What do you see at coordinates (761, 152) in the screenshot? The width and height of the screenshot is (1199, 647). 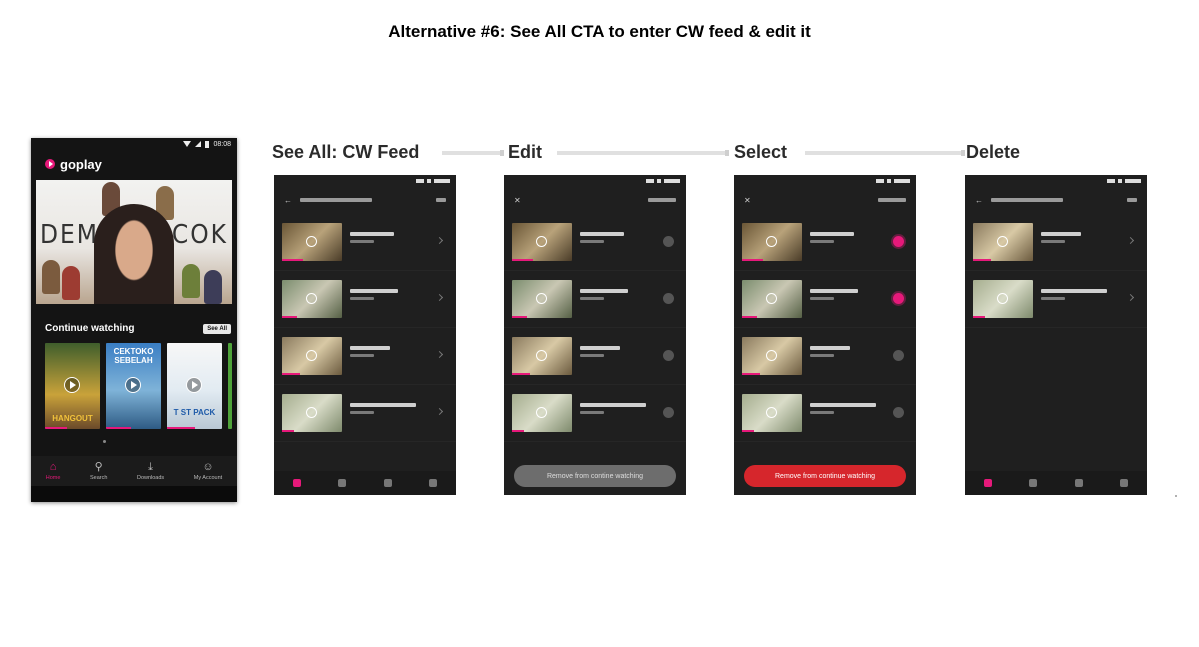 I see `step-label-select: Select` at bounding box center [761, 152].